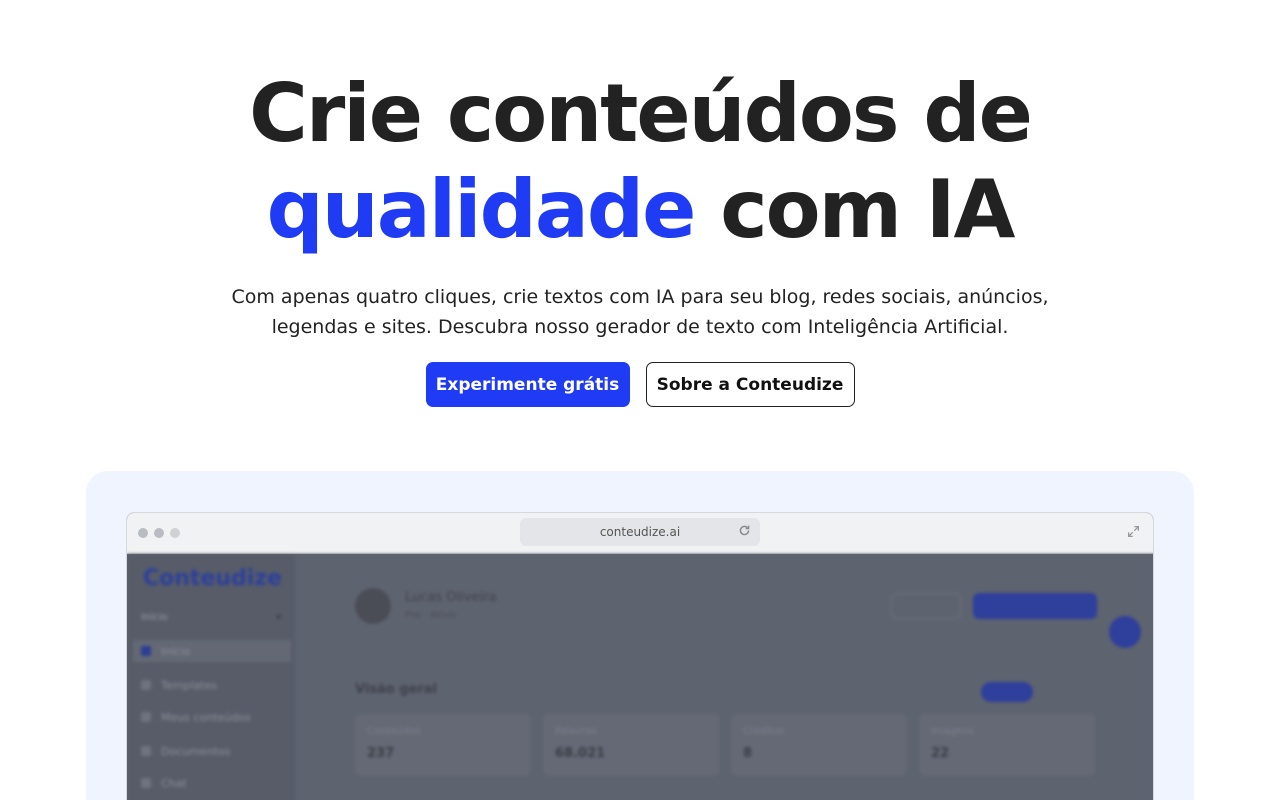  Describe the element at coordinates (745, 531) in the screenshot. I see `reload-icon` at that location.